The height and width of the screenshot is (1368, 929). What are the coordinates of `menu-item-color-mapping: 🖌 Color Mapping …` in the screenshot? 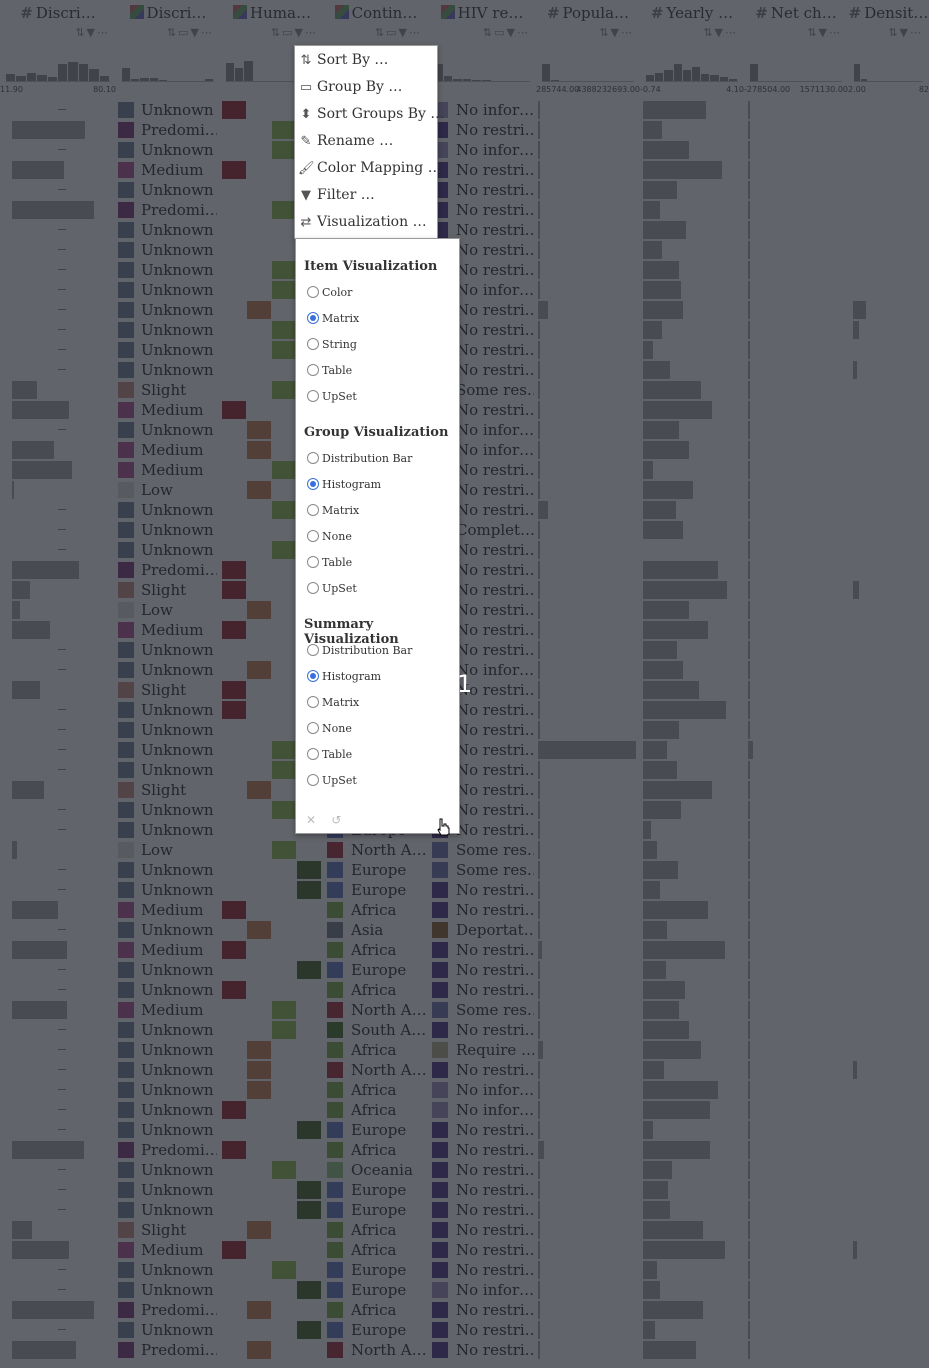 It's located at (368, 168).